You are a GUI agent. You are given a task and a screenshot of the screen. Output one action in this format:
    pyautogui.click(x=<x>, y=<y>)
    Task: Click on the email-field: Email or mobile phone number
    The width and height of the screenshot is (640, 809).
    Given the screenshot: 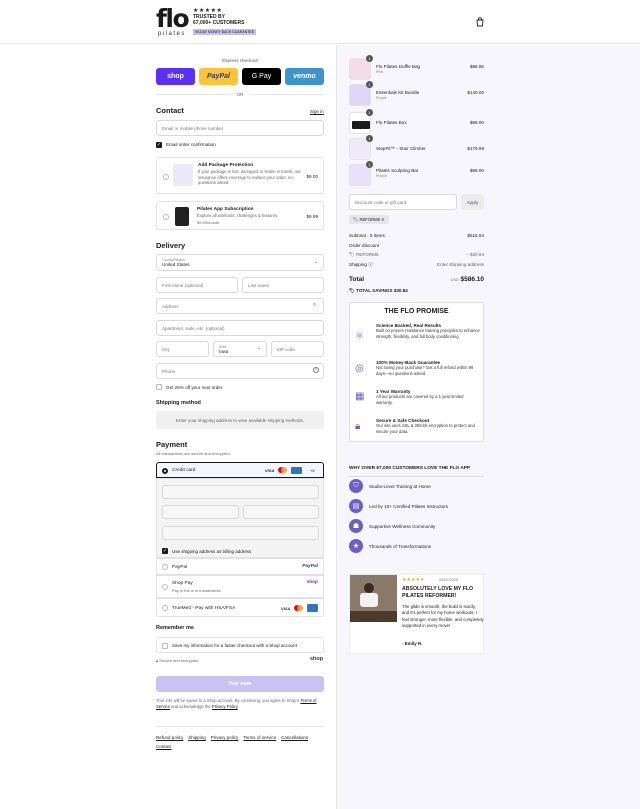 What is the action you would take?
    pyautogui.click(x=240, y=128)
    